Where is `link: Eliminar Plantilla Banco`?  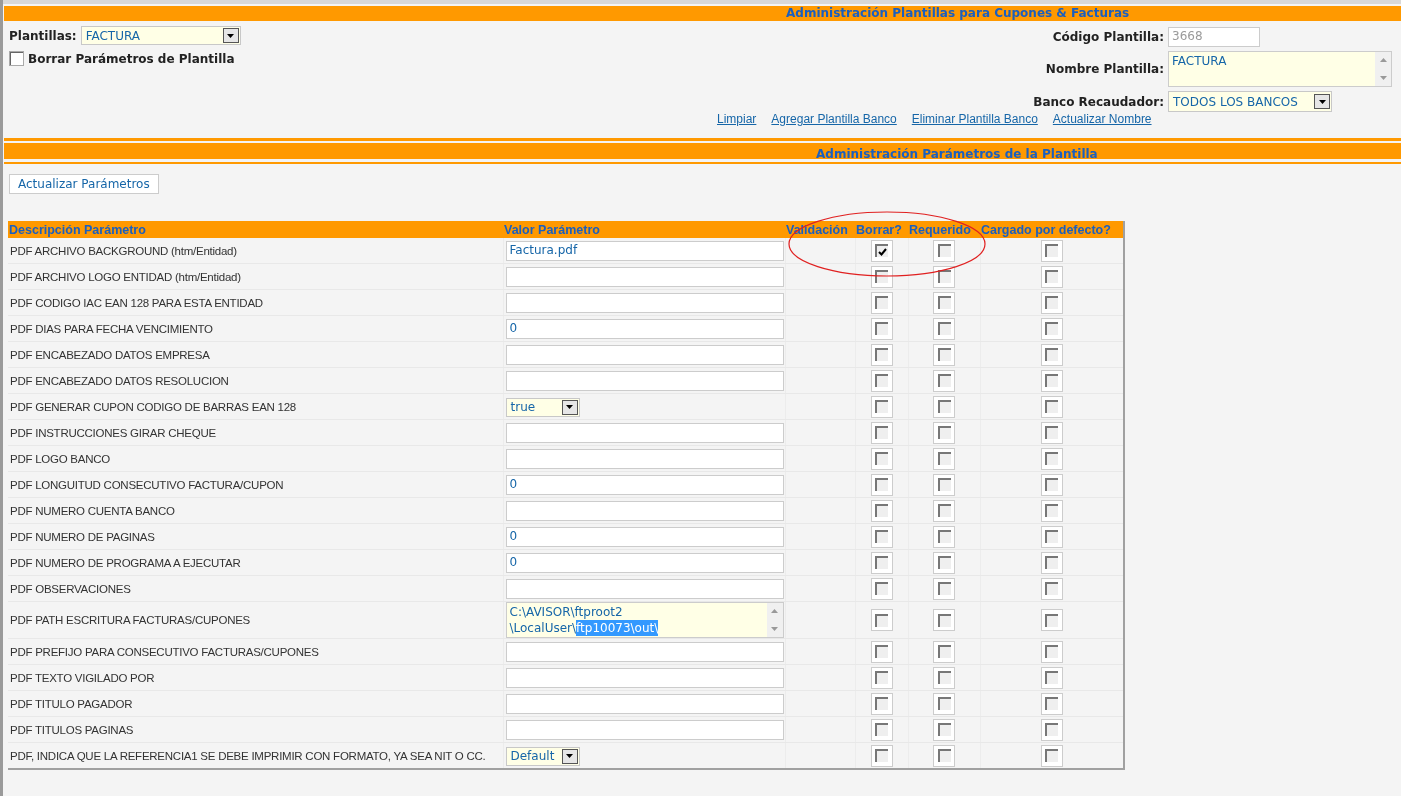 link: Eliminar Plantilla Banco is located at coordinates (974, 120).